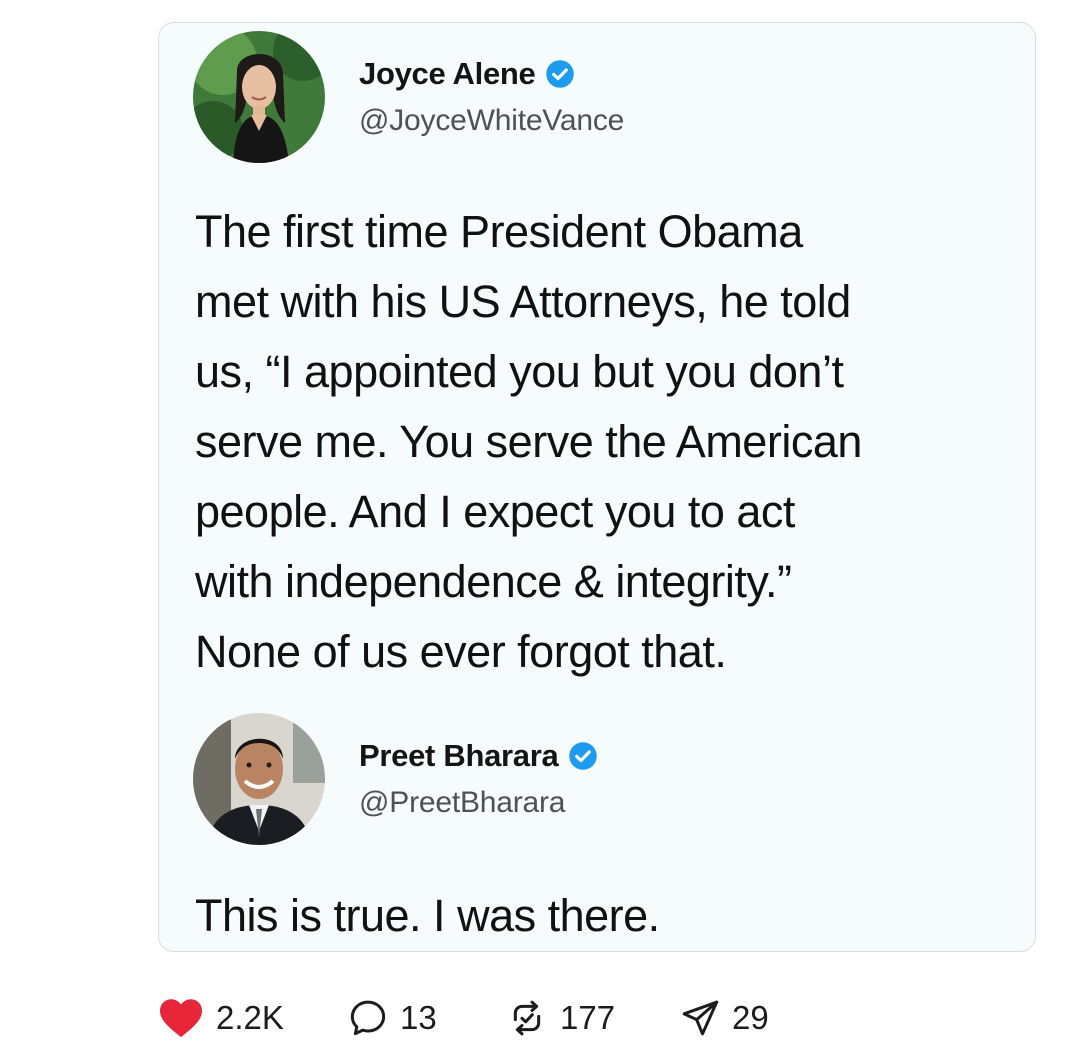 This screenshot has height=1056, width=1080. I want to click on reply-bubble-icon, so click(368, 1018).